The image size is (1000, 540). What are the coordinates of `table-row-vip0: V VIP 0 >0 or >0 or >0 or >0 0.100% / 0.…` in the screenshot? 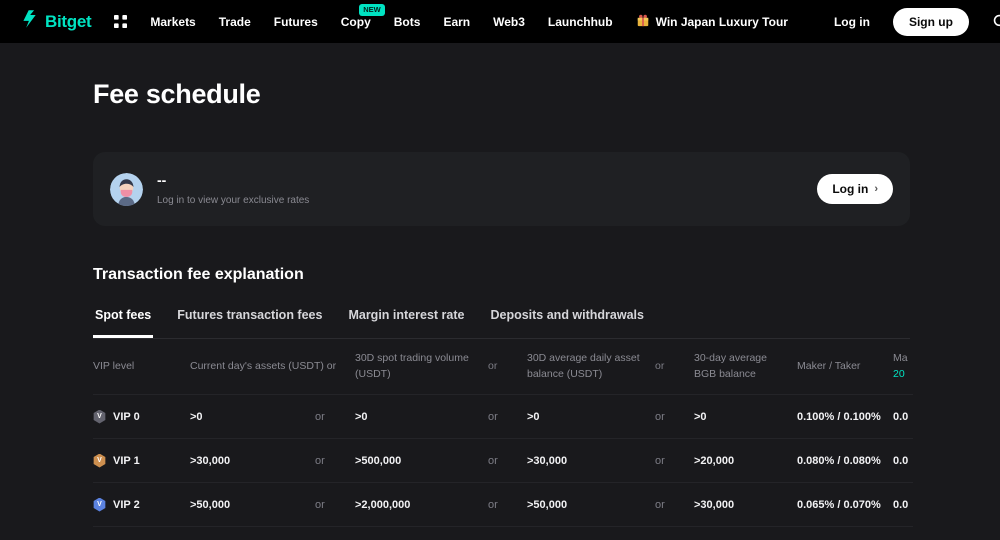 It's located at (503, 417).